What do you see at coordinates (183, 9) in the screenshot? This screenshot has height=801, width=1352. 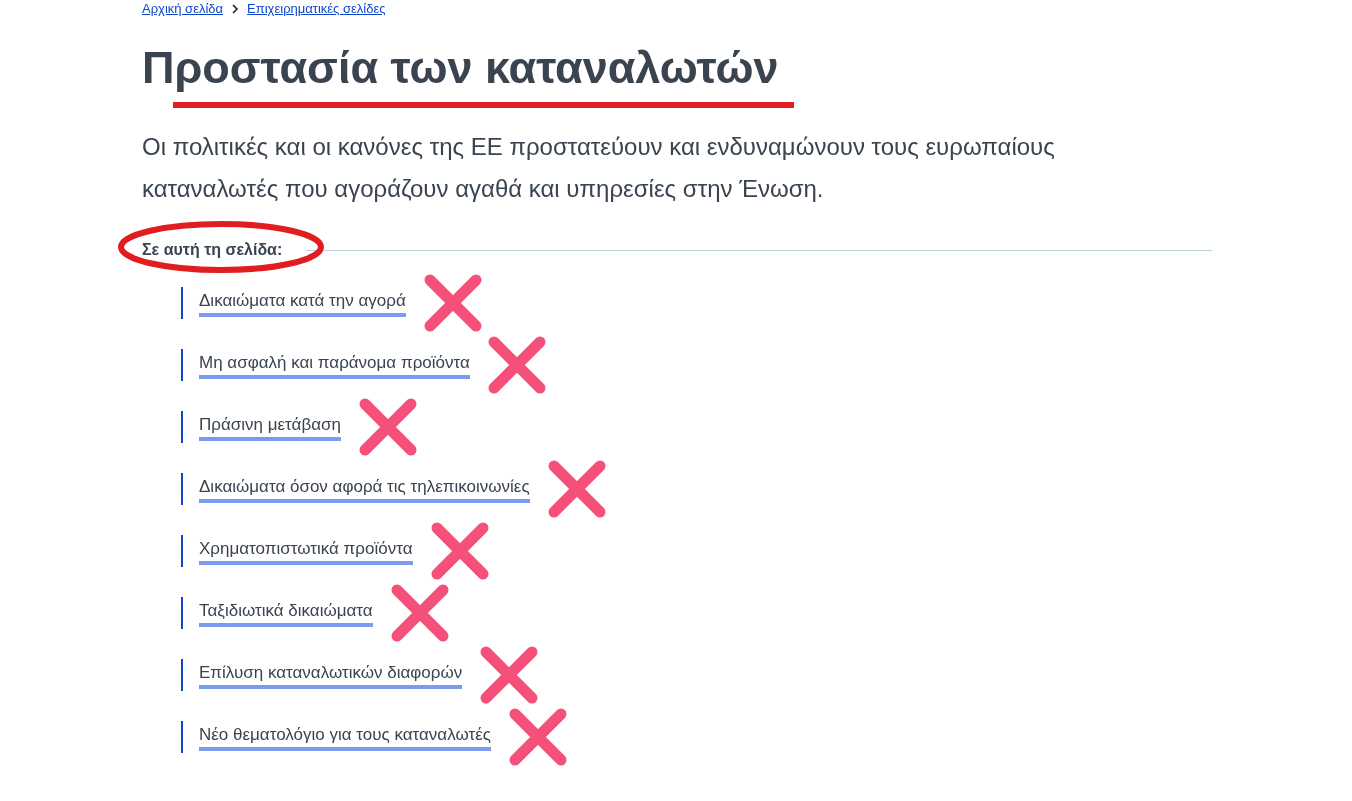 I see `breadcrumb-link: Αρχική σελίδα` at bounding box center [183, 9].